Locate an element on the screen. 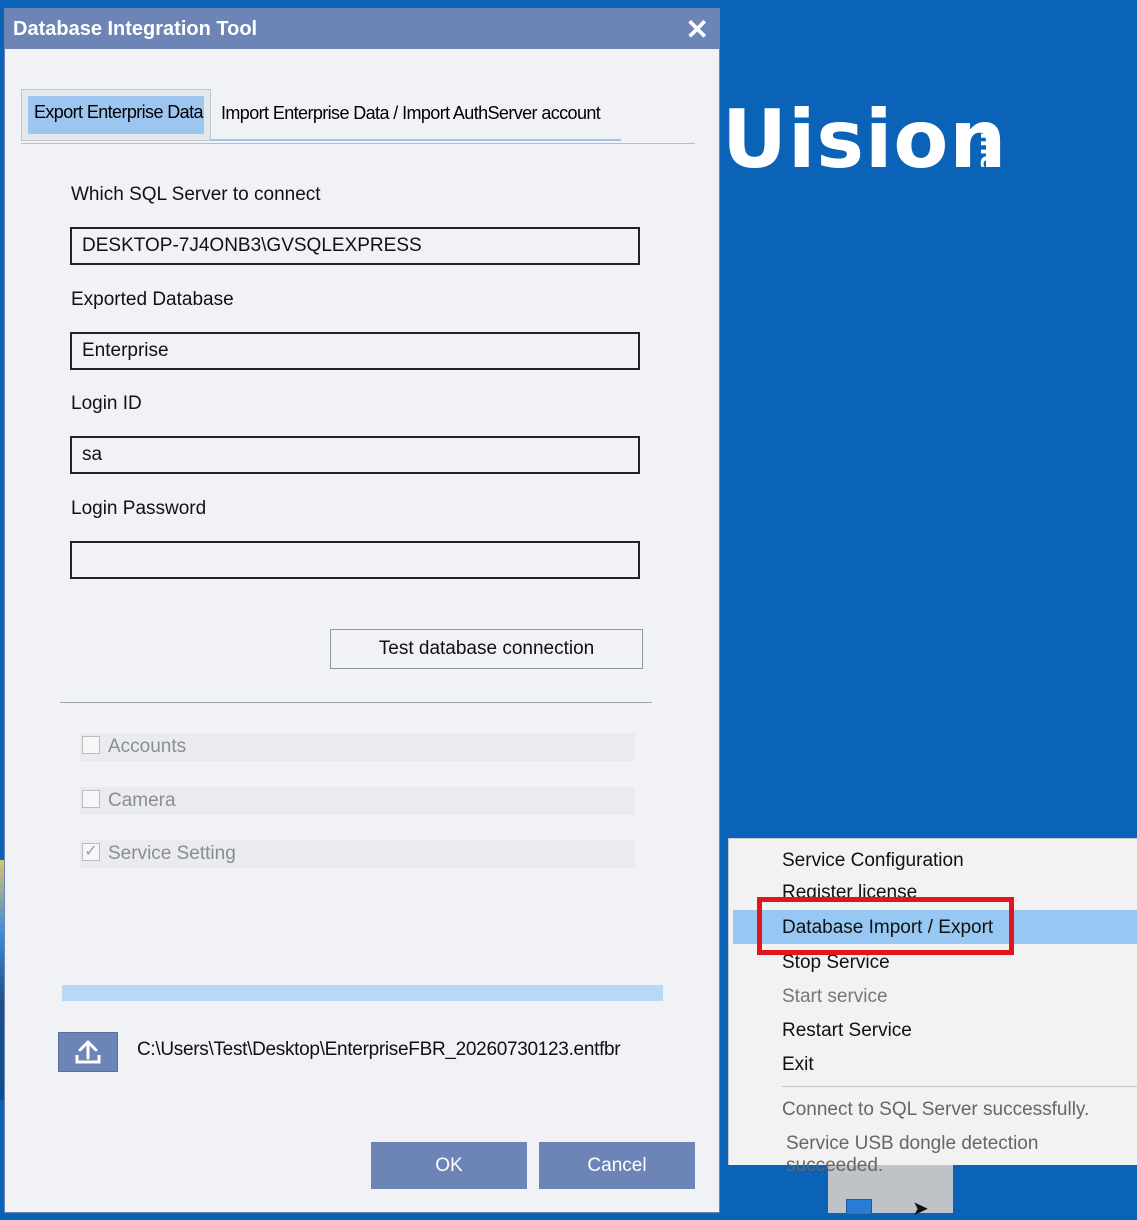 Image resolution: width=1137 pixels, height=1220 pixels. menu-item-exit: Exit is located at coordinates (933, 1064).